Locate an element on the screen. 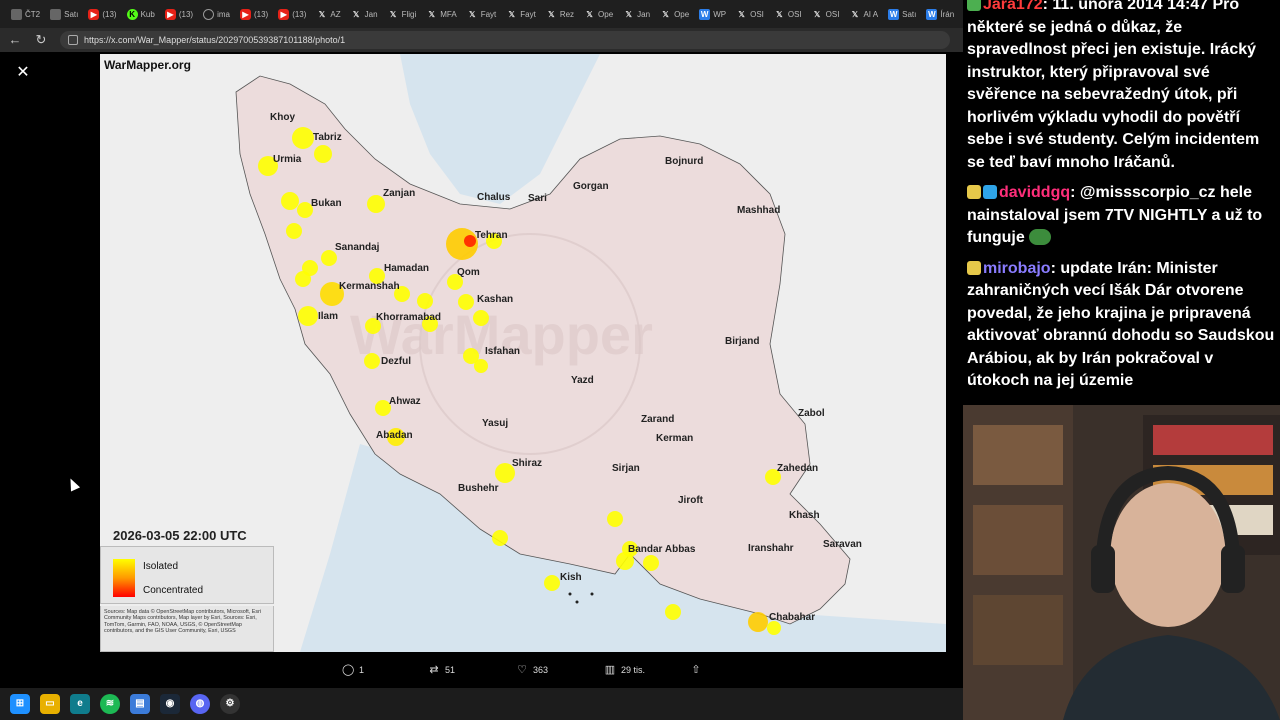 The image size is (1280, 720). like-button: ♡ 363 is located at coordinates (532, 670).